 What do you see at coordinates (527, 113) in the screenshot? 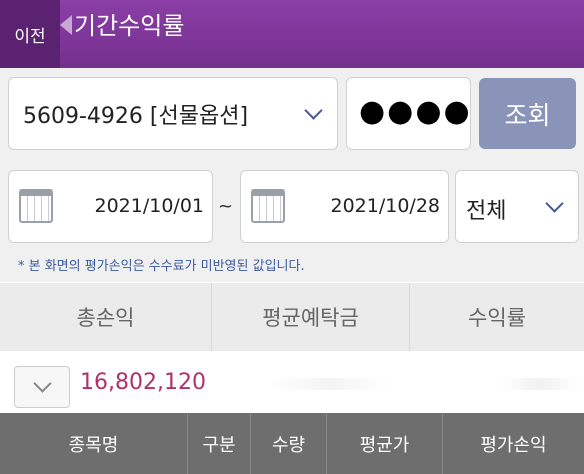
I see `query-button: 조회` at bounding box center [527, 113].